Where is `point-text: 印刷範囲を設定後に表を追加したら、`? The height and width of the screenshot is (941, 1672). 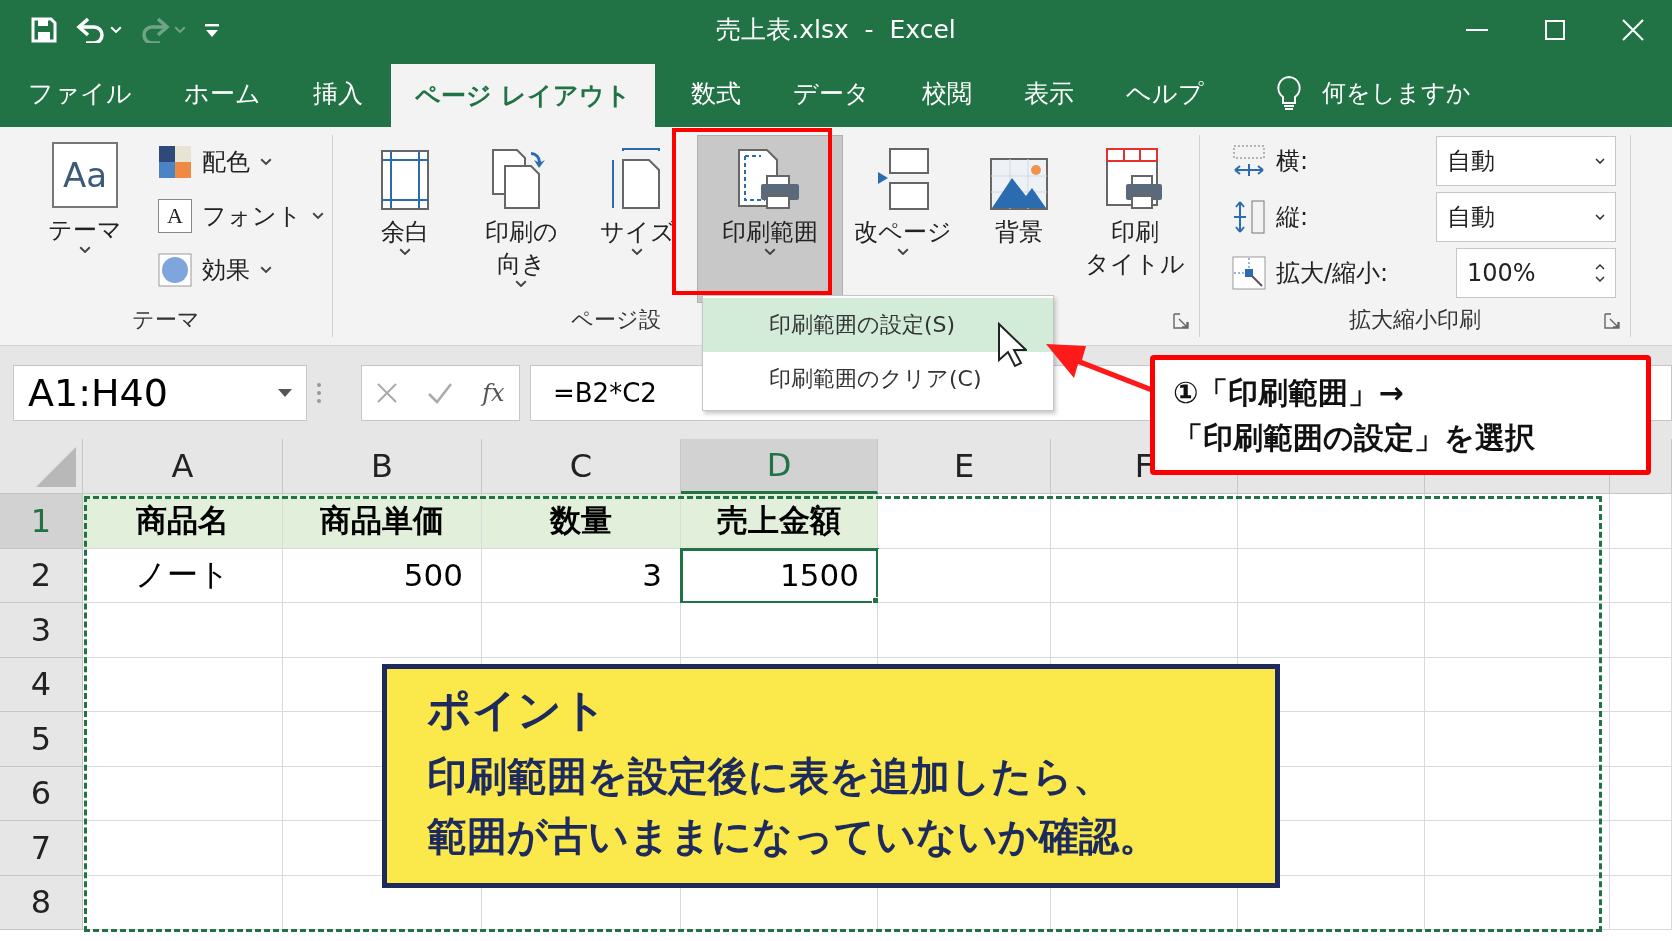 point-text: 印刷範囲を設定後に表を追加したら、 is located at coordinates (770, 776).